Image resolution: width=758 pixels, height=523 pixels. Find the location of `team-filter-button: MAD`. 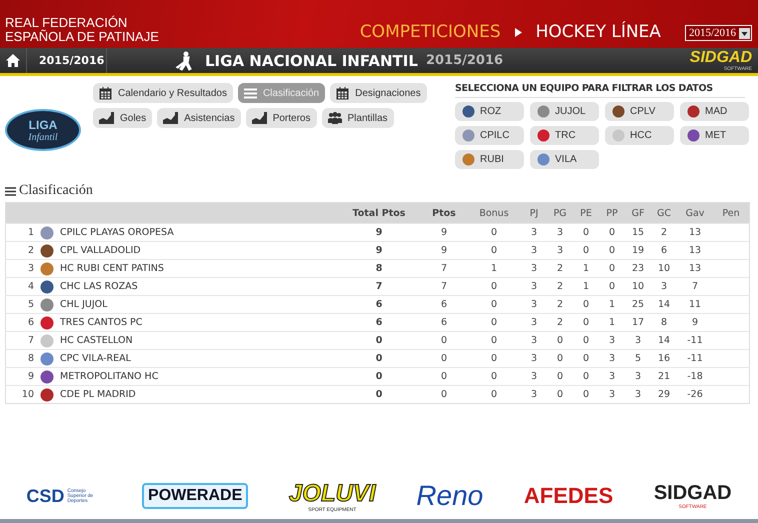

team-filter-button: MAD is located at coordinates (714, 111).